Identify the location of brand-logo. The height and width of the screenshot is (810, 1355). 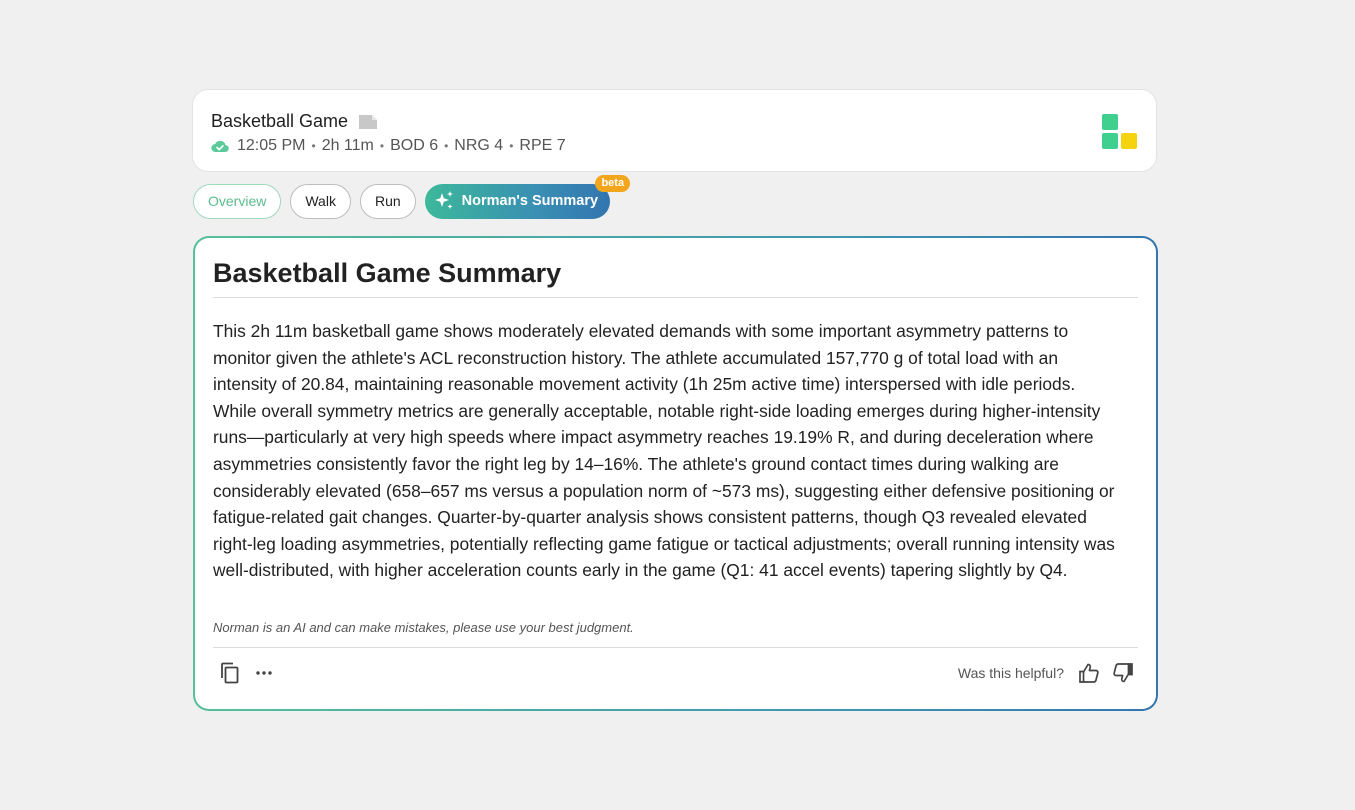
(1120, 132).